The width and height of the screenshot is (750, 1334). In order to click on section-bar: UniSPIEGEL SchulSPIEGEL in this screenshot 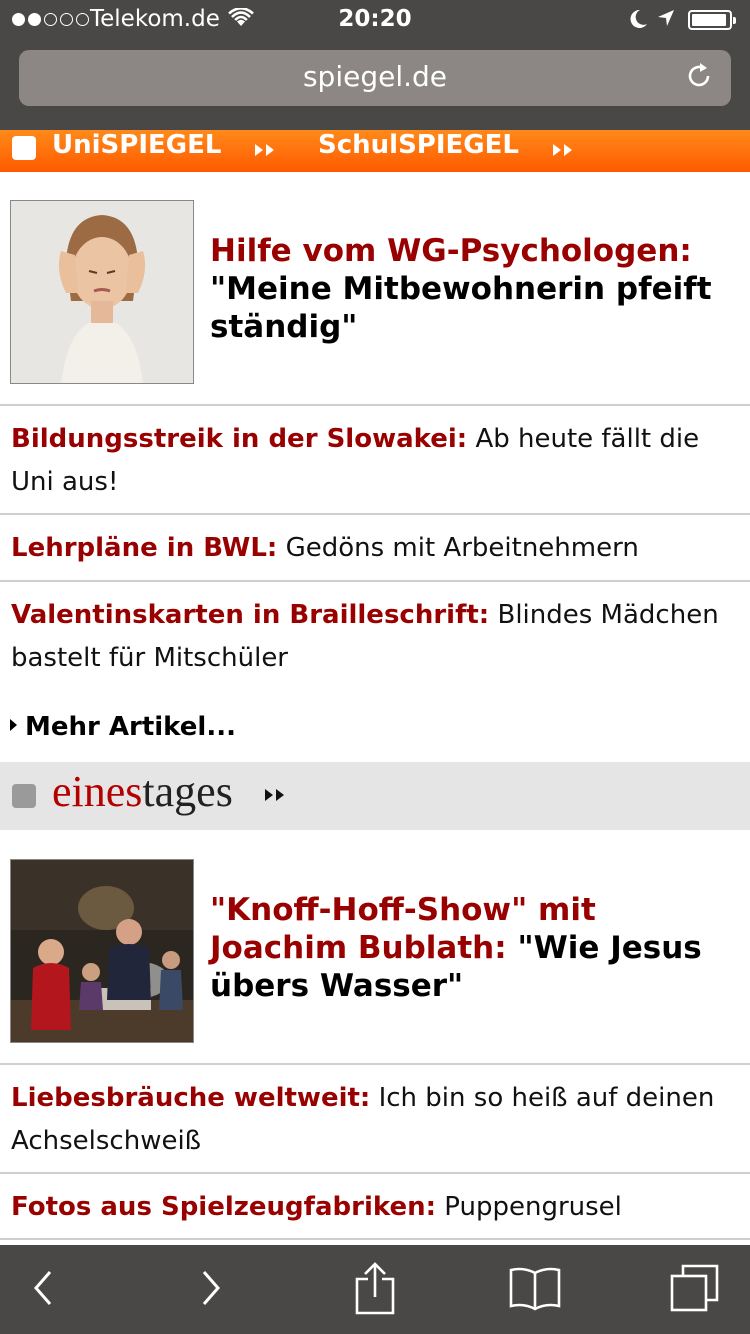, I will do `click(375, 151)`.